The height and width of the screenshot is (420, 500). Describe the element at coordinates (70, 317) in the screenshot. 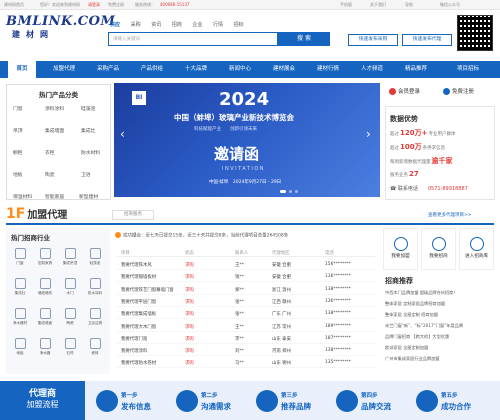

I see `industry-item: 陶瓷` at that location.